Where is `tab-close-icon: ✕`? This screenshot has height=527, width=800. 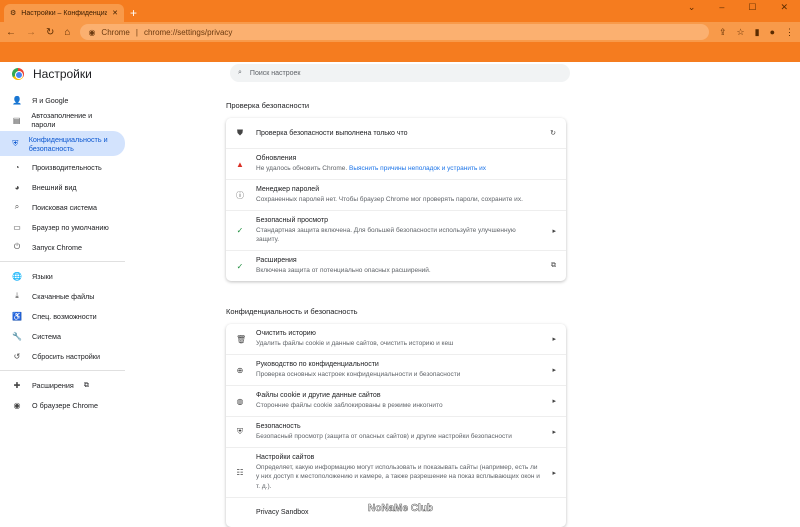 tab-close-icon: ✕ is located at coordinates (115, 13).